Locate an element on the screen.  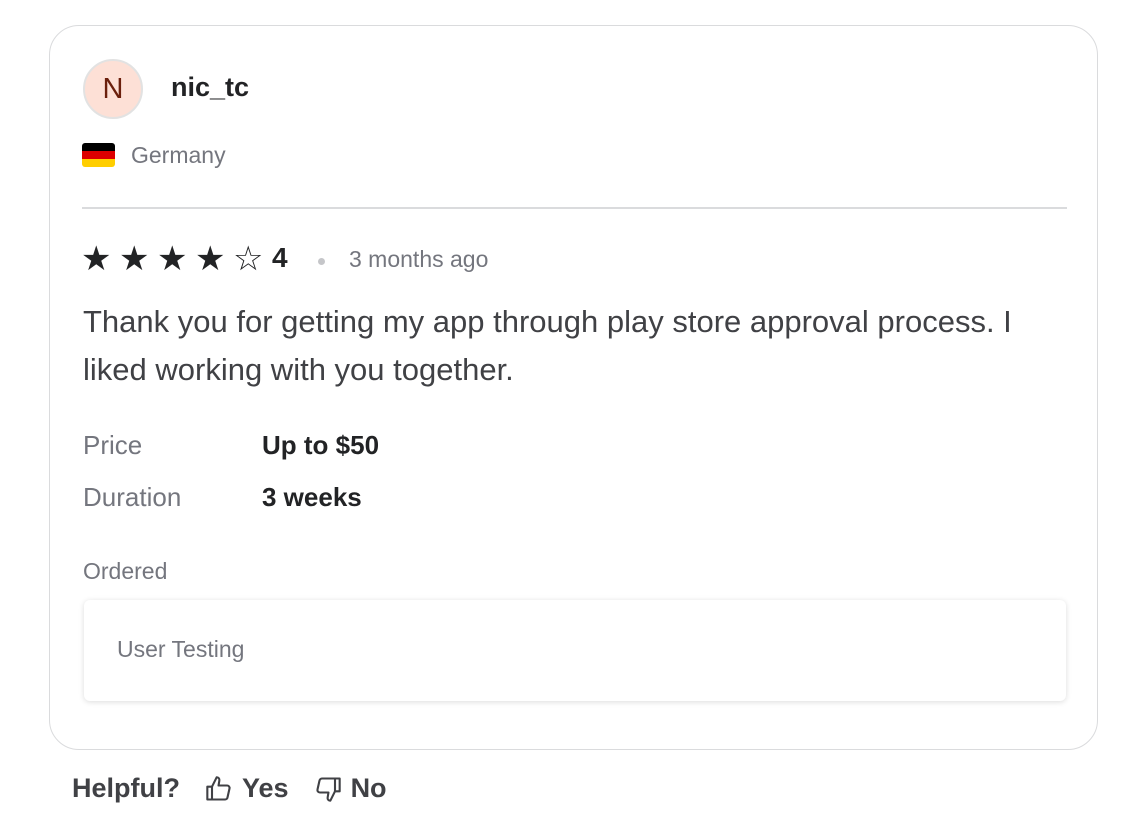
helpful-yes-button: Yes is located at coordinates (246, 788).